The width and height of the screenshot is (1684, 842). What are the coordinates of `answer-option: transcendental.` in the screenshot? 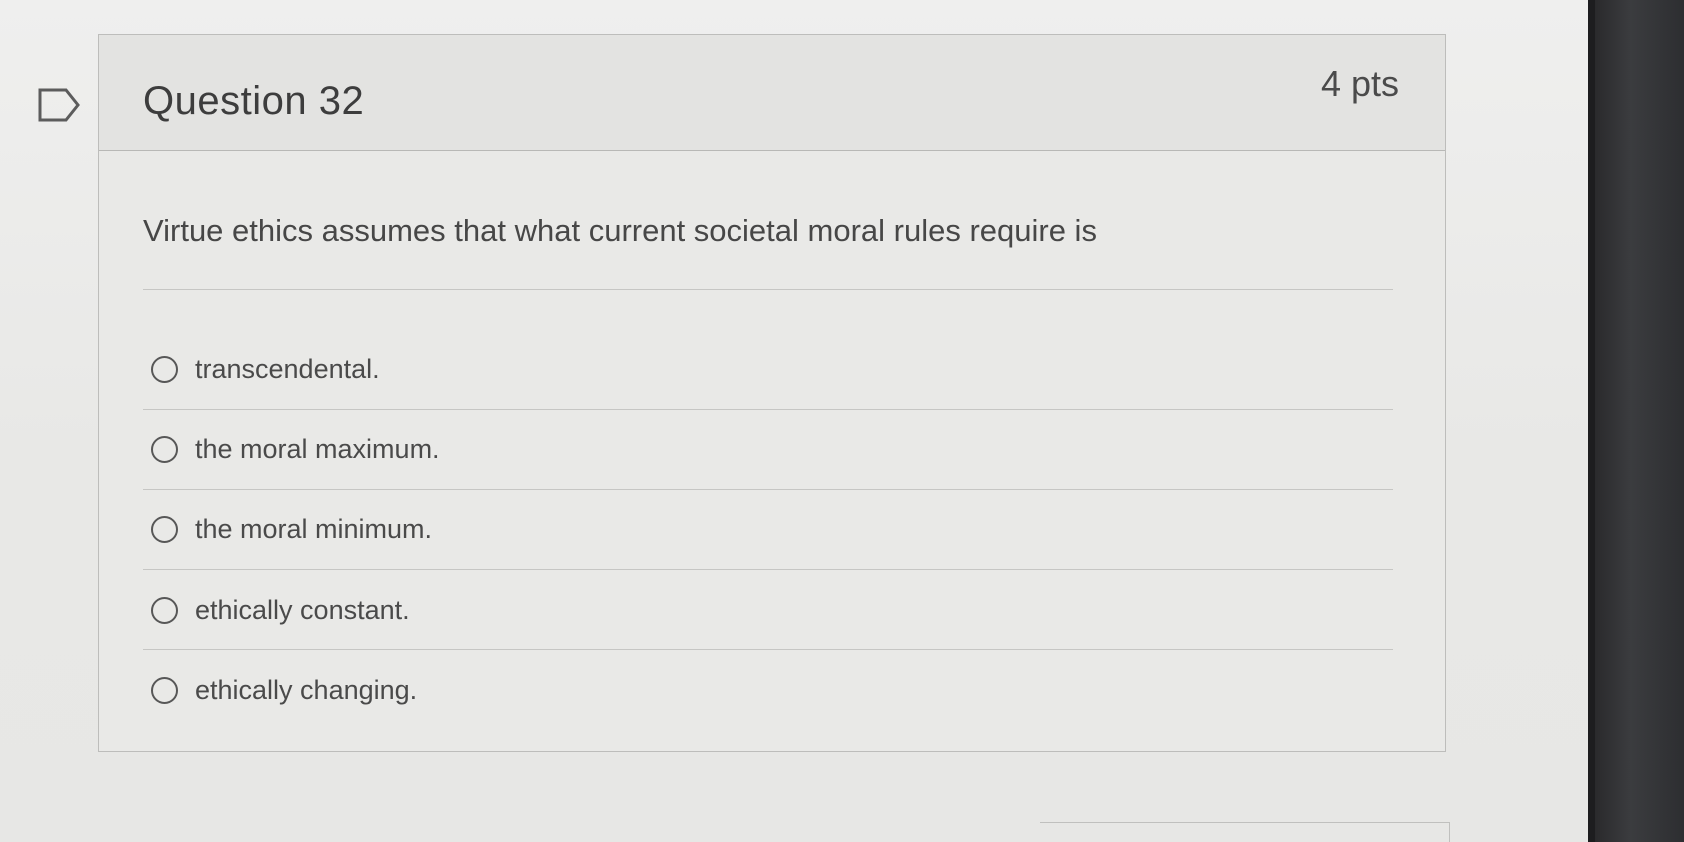 It's located at (265, 369).